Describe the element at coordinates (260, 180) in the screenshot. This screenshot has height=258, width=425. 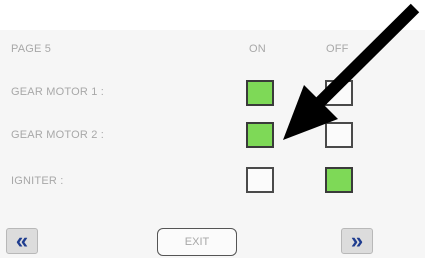
I see `igniter-on-toggle` at that location.